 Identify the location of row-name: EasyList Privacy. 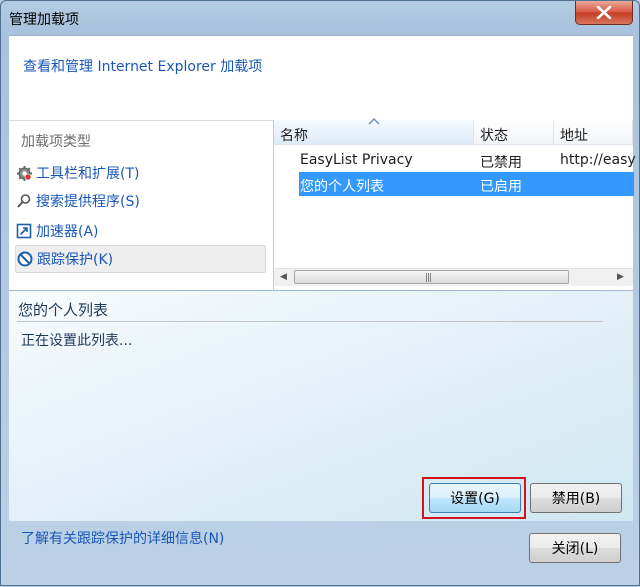
(356, 160).